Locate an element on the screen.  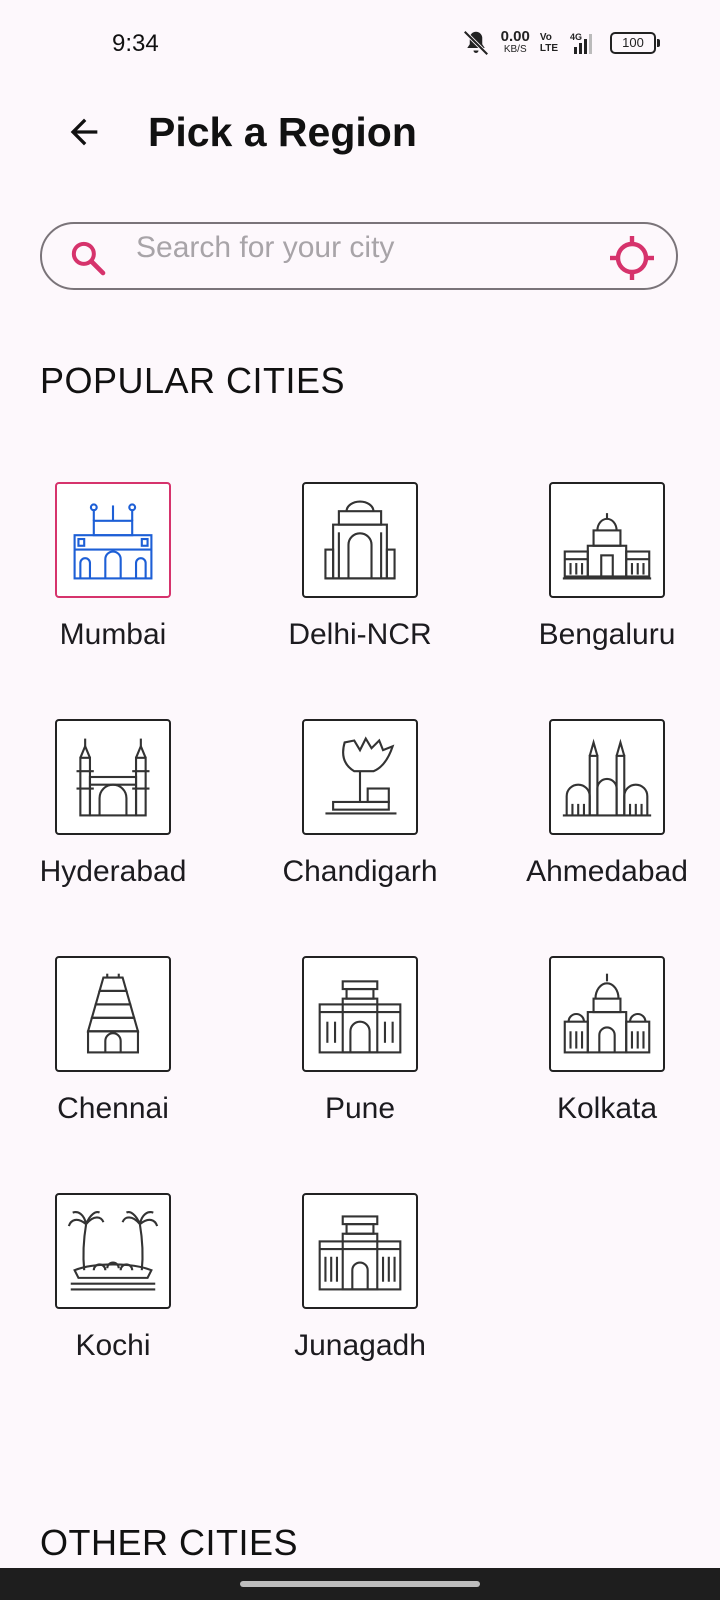
temple-gopuram-icon is located at coordinates (113, 1013).